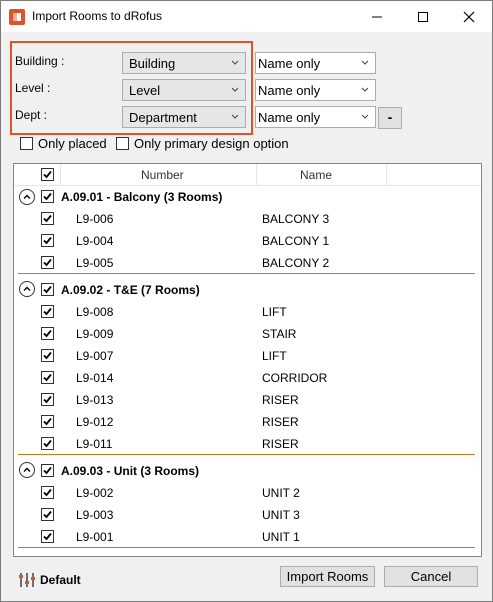 The height and width of the screenshot is (602, 493). What do you see at coordinates (316, 175) in the screenshot?
I see `column-name-header: Name` at bounding box center [316, 175].